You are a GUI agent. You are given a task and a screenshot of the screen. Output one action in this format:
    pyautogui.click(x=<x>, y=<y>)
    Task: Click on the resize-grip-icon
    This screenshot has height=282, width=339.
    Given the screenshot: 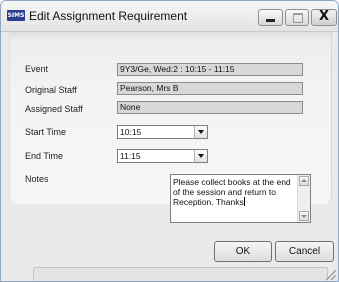 What is the action you would take?
    pyautogui.click(x=331, y=275)
    